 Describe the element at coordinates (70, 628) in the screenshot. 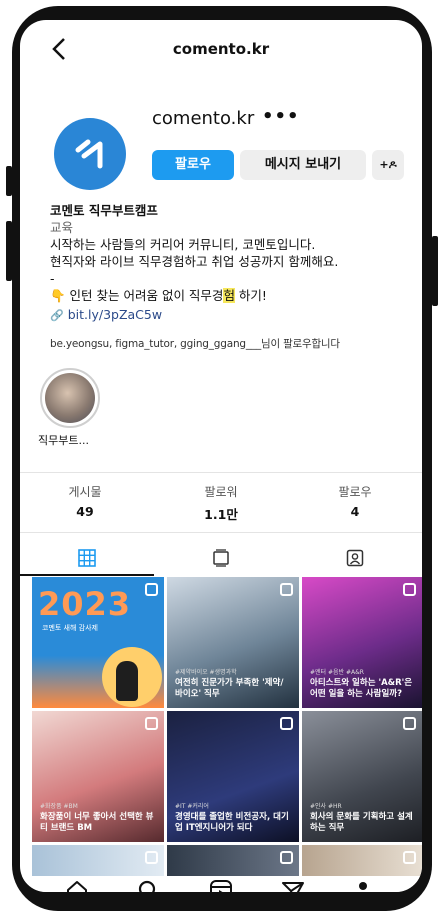

I see `post-subtitle: 코멘토 새해 감사제` at that location.